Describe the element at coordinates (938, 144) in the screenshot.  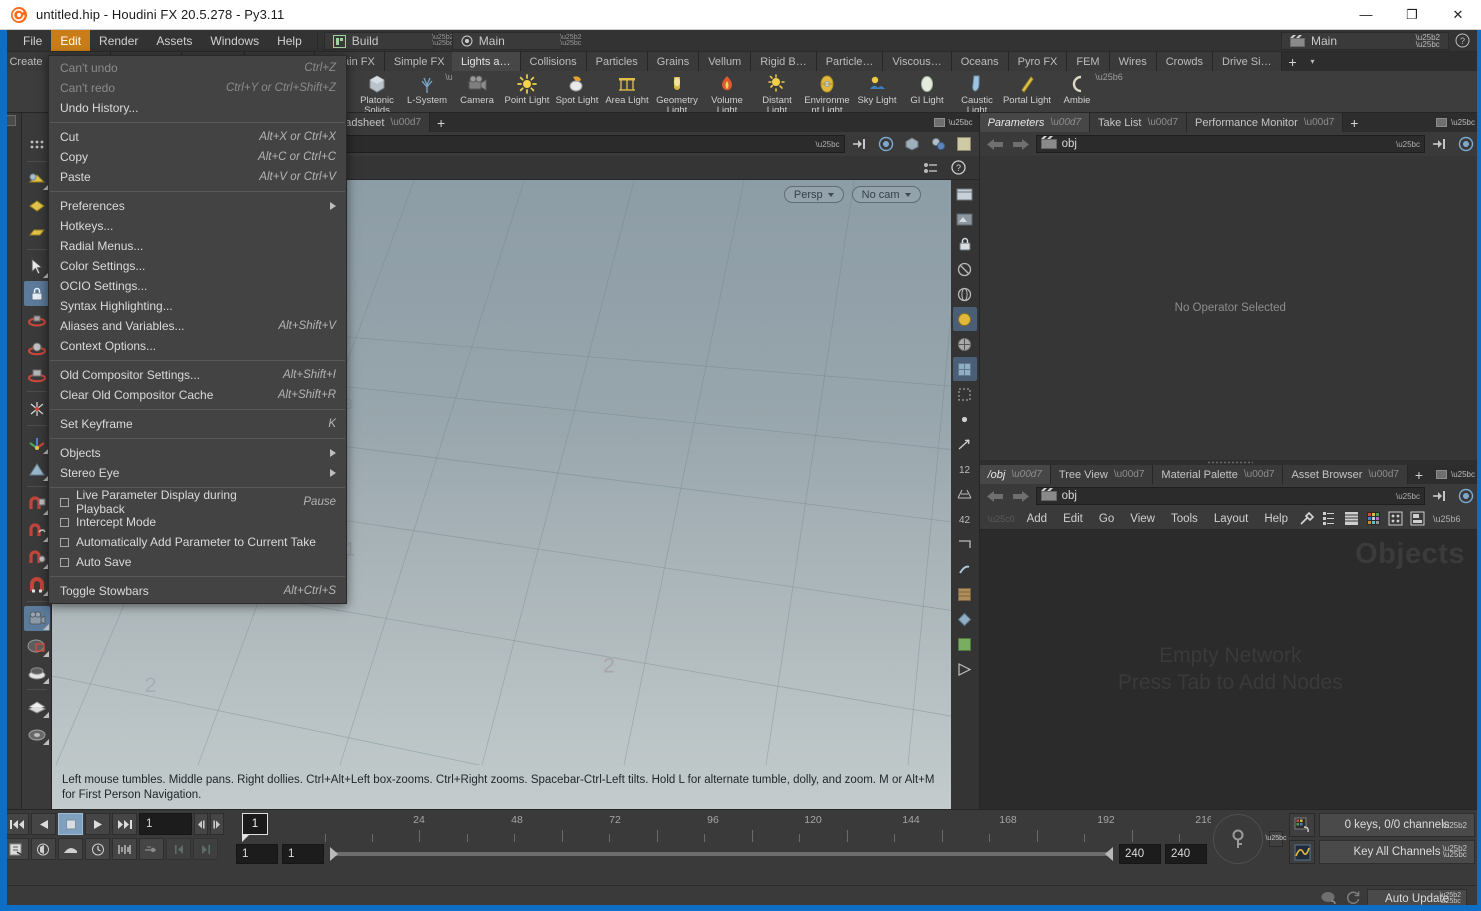
I see `display-lights-icon` at that location.